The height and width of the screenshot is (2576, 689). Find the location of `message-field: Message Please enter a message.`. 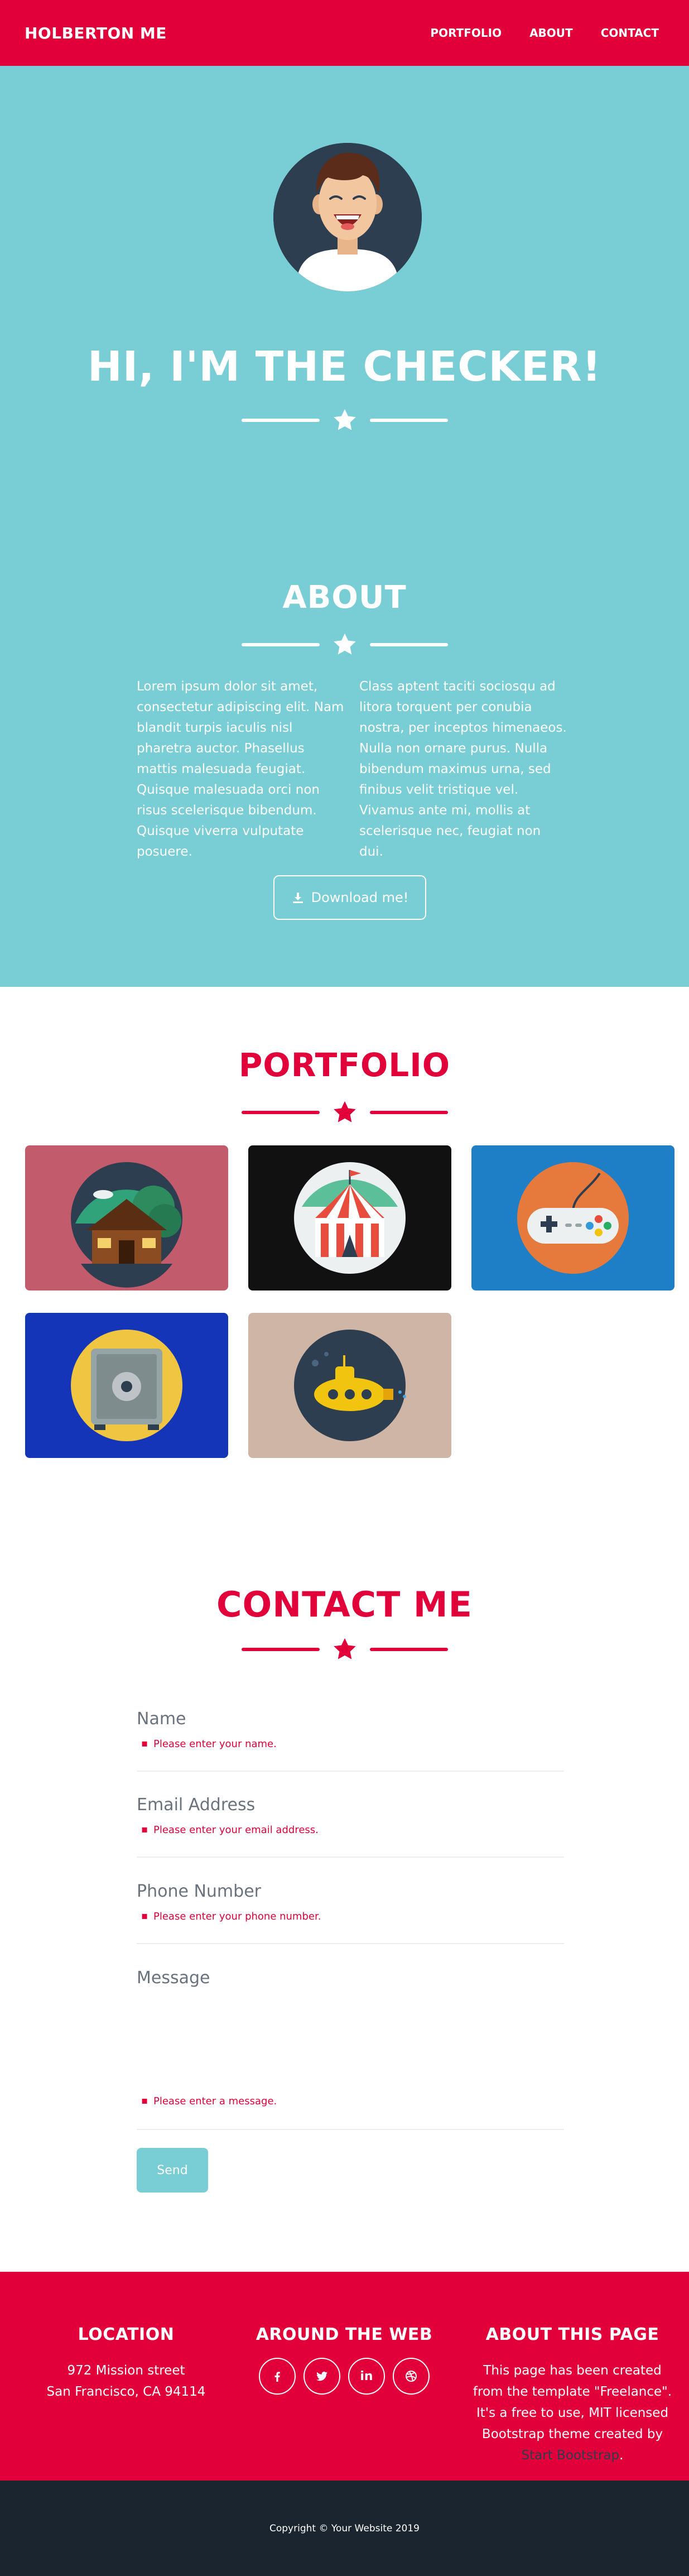

message-field: Message Please enter a message. is located at coordinates (350, 2049).